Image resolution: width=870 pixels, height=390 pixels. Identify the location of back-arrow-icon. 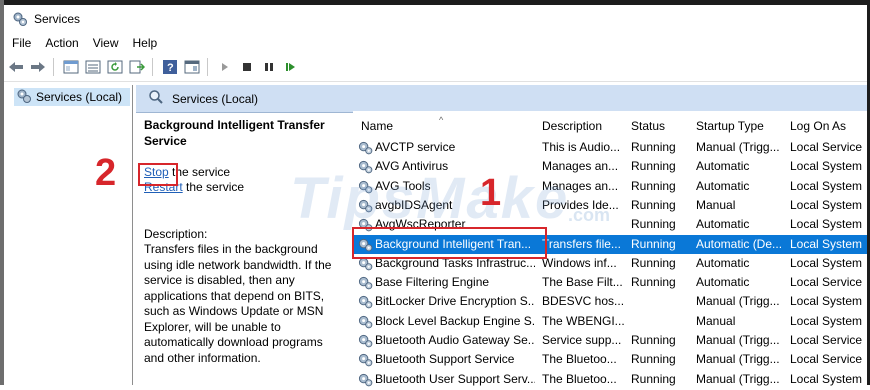
(16, 67).